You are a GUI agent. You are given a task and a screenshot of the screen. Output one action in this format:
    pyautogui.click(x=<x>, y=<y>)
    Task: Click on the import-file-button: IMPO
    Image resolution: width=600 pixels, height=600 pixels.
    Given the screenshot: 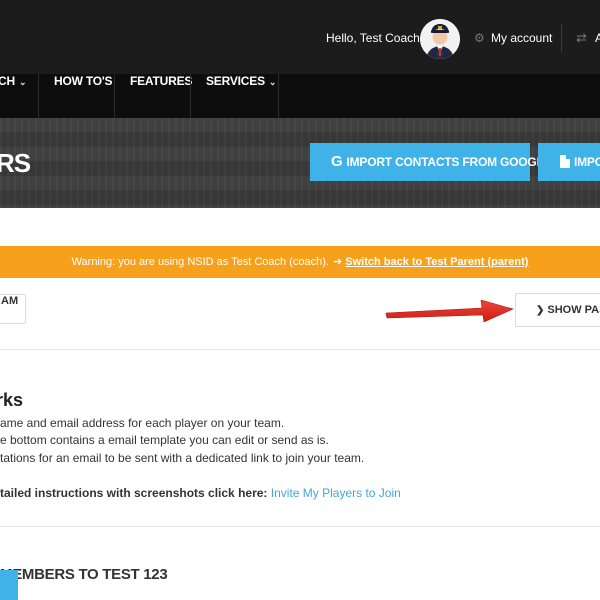 What is the action you would take?
    pyautogui.click(x=569, y=162)
    